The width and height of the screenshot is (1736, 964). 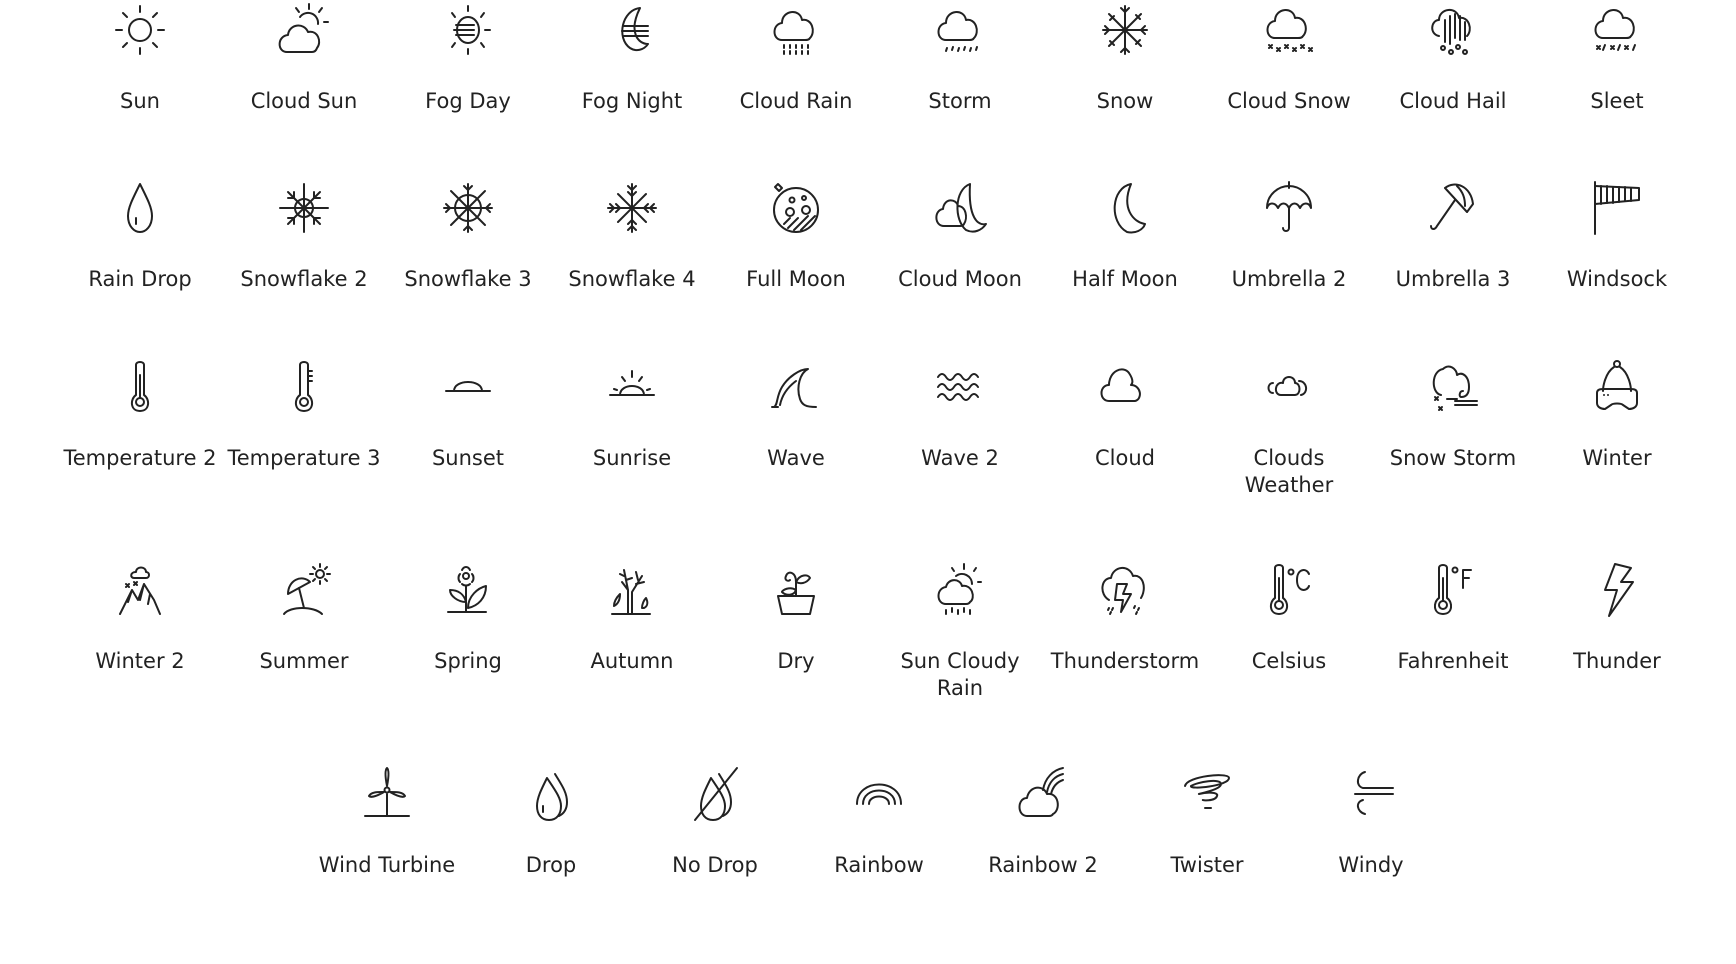 What do you see at coordinates (468, 208) in the screenshot?
I see `snowflake-3-icon` at bounding box center [468, 208].